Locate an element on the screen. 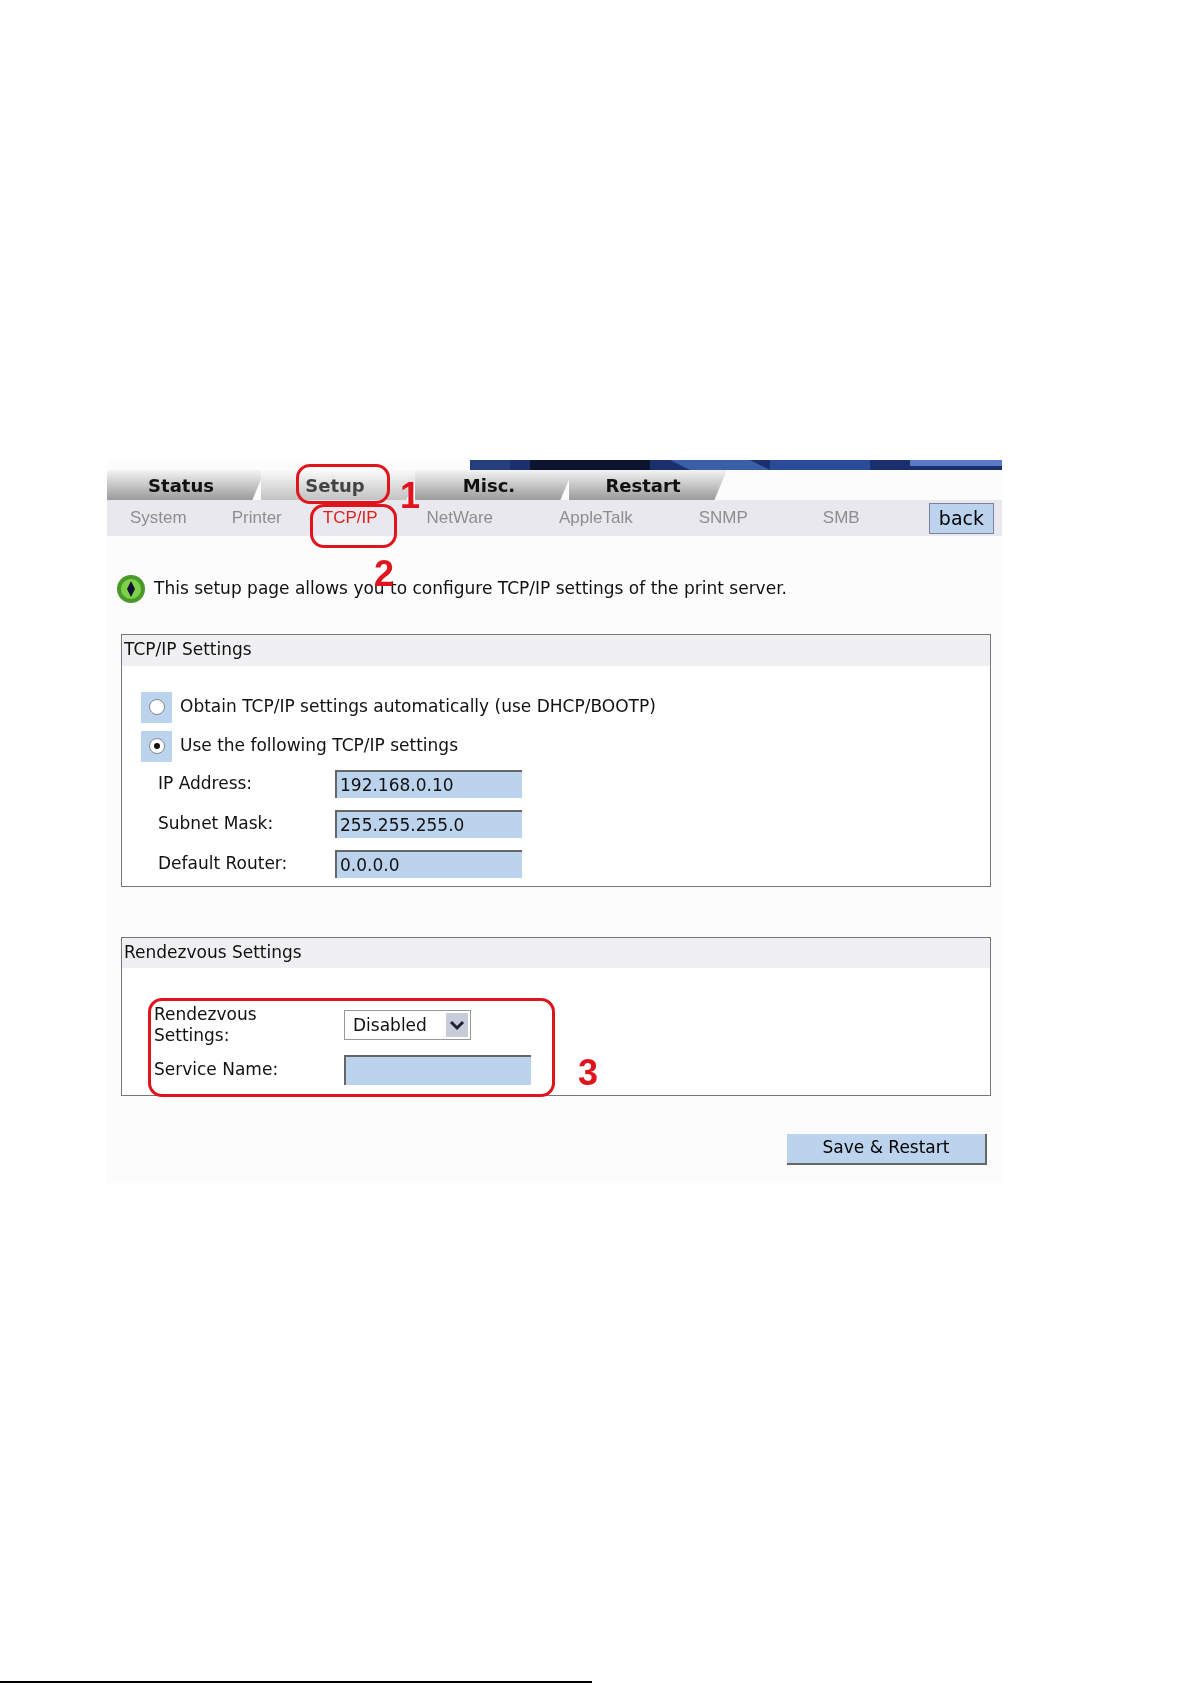 This screenshot has height=1685, width=1191. field-label: IP Address: is located at coordinates (206, 783).